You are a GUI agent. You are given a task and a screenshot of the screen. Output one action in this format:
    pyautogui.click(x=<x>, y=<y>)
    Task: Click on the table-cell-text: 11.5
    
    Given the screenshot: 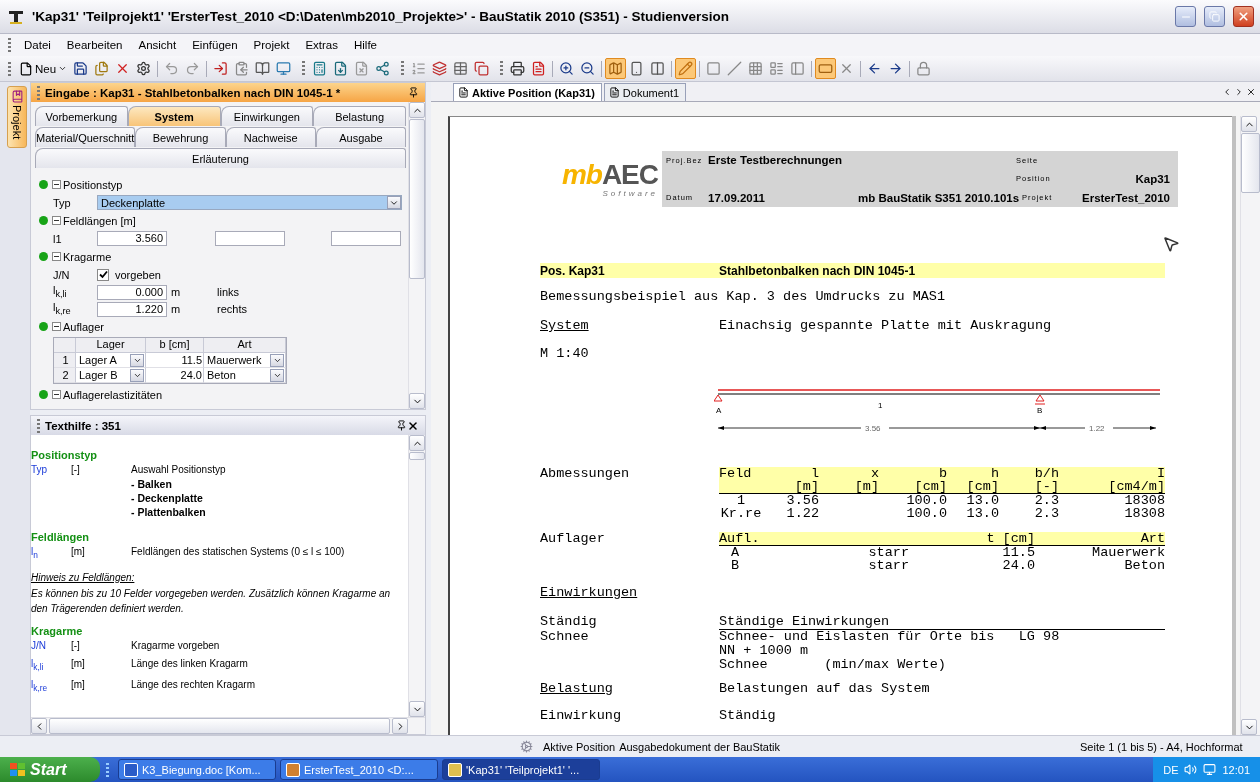 What is the action you would take?
    pyautogui.click(x=1018, y=552)
    